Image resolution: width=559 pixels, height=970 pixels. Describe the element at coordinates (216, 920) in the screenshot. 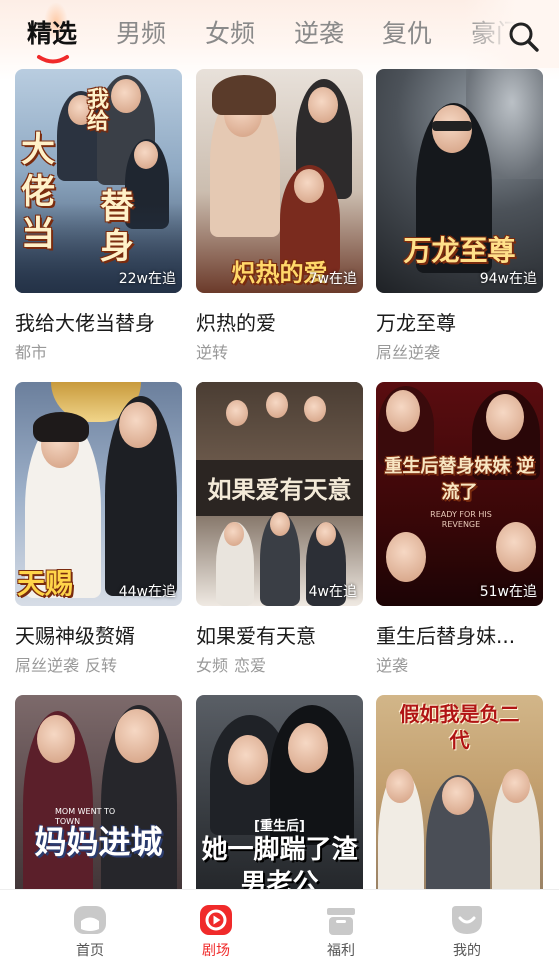

I see `theater-play-icon` at that location.